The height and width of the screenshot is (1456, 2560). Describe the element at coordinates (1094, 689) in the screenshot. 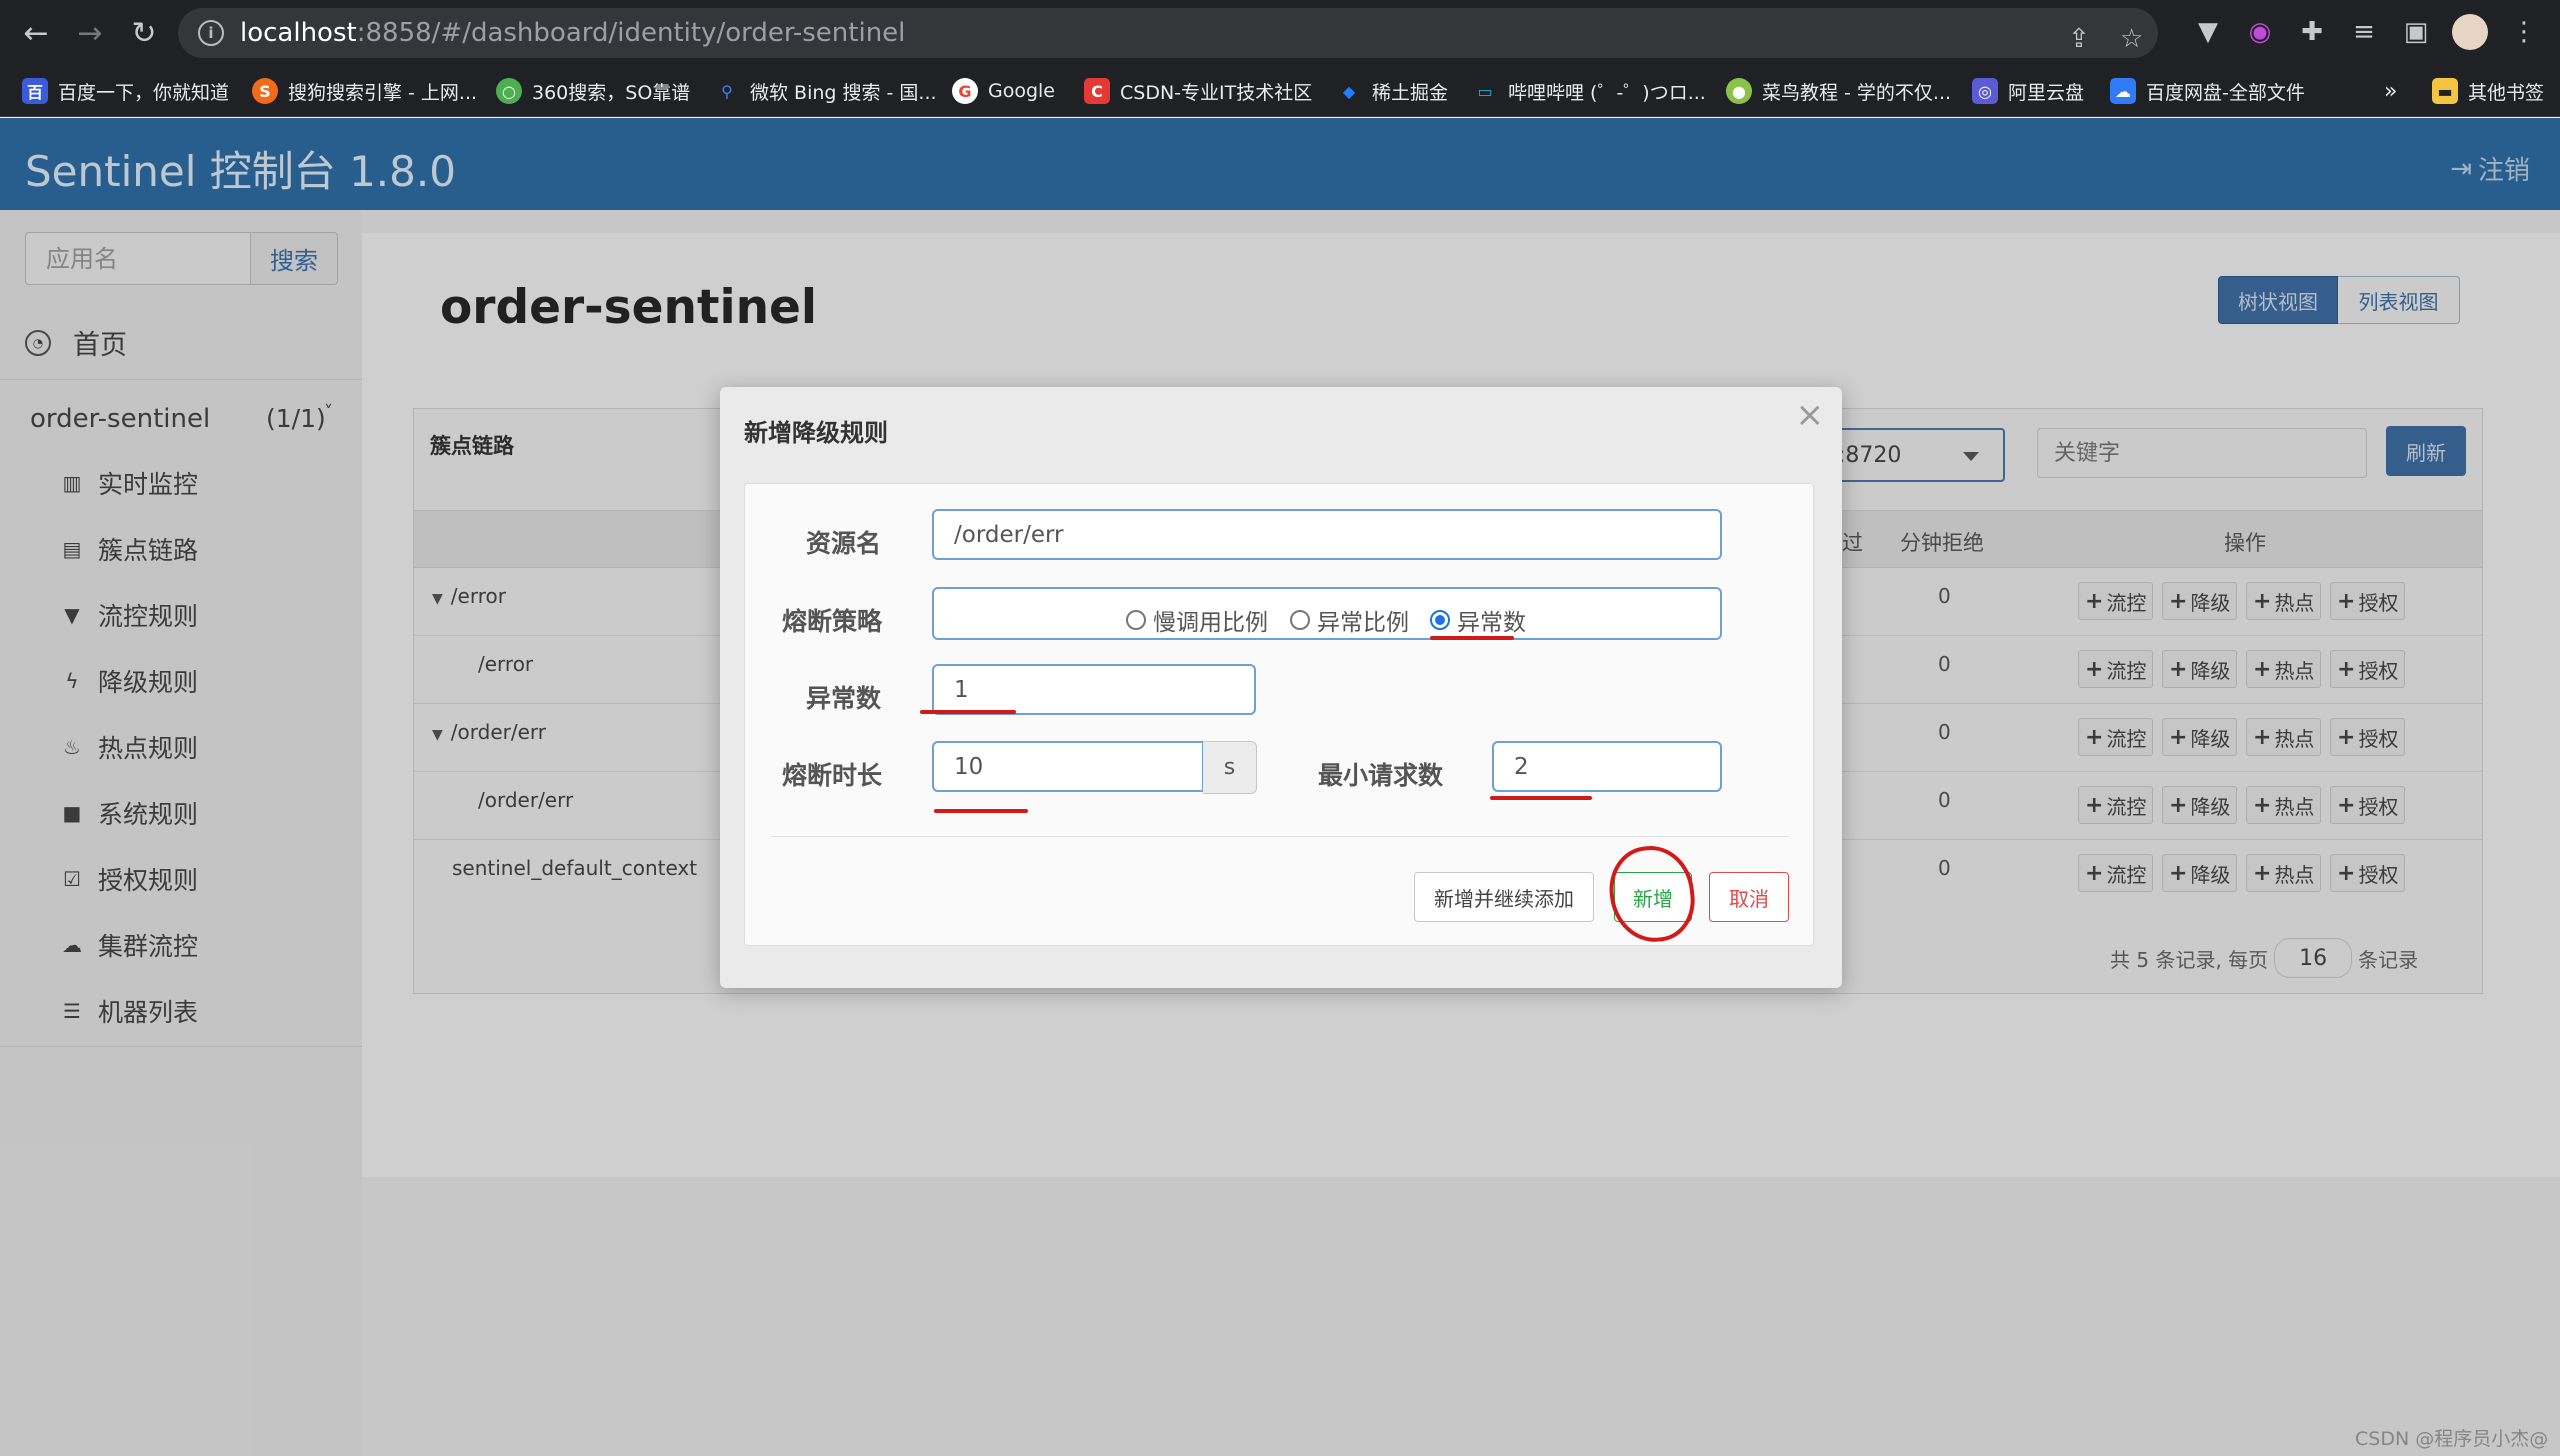

I see `exception-count-input: 1` at that location.